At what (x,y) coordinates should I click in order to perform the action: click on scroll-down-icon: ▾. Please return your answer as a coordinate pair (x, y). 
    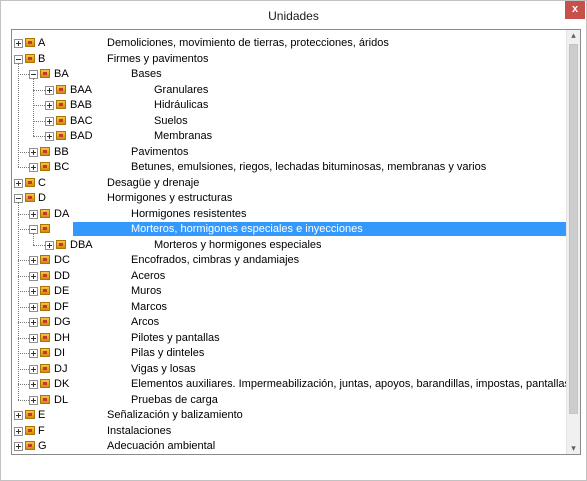
    Looking at the image, I should click on (573, 448).